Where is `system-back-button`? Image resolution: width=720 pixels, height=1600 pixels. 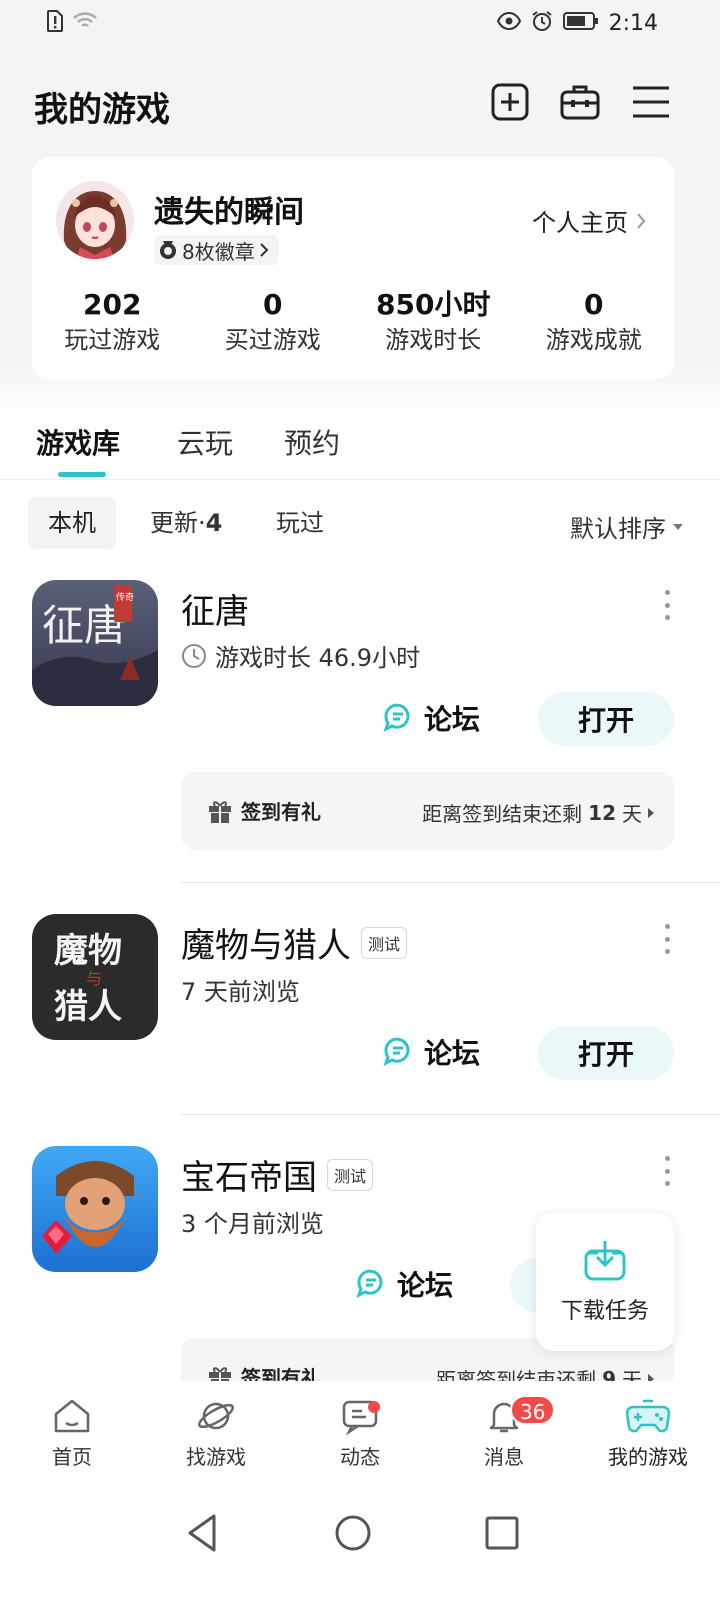 system-back-button is located at coordinates (202, 1533).